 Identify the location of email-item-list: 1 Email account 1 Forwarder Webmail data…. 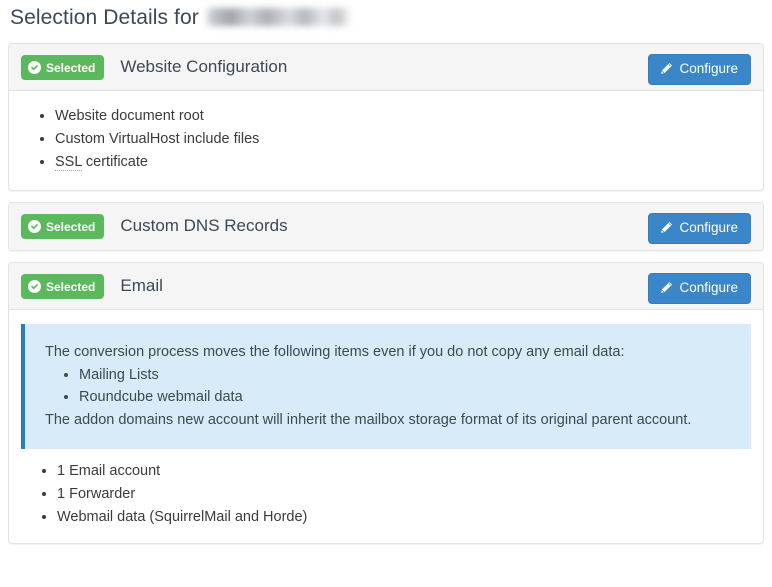
(386, 494).